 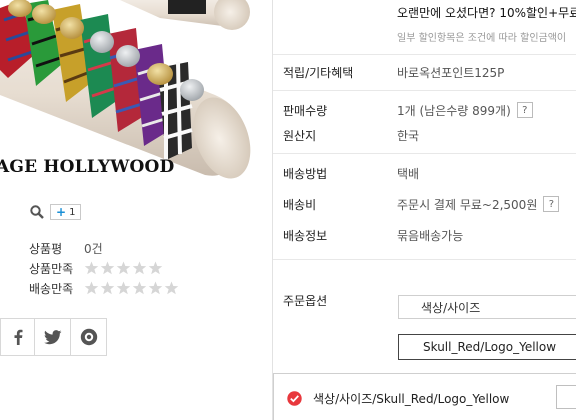 What do you see at coordinates (61, 212) in the screenshot?
I see `plus-icon: +` at bounding box center [61, 212].